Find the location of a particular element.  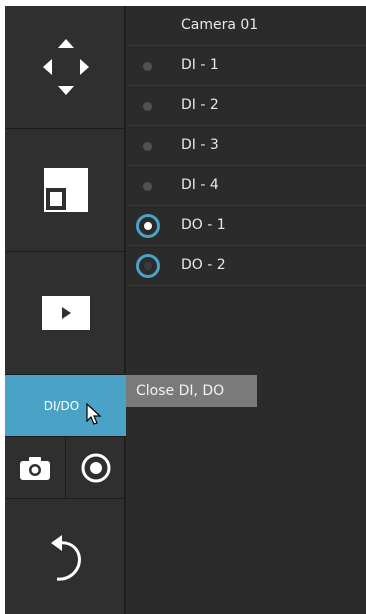

record-icon is located at coordinates (96, 467).